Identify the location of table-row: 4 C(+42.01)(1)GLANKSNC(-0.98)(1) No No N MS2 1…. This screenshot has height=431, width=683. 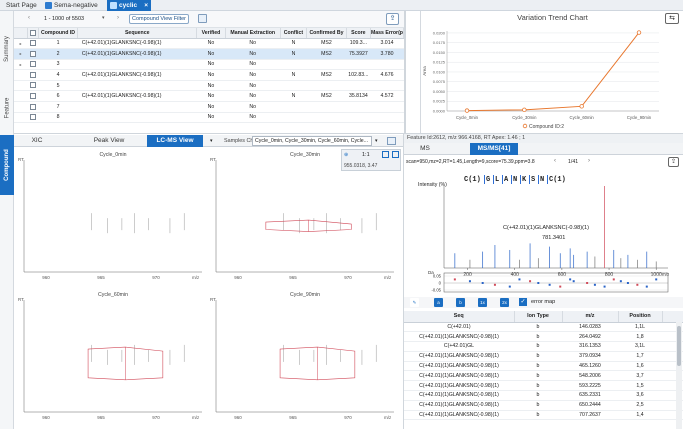
(209, 75).